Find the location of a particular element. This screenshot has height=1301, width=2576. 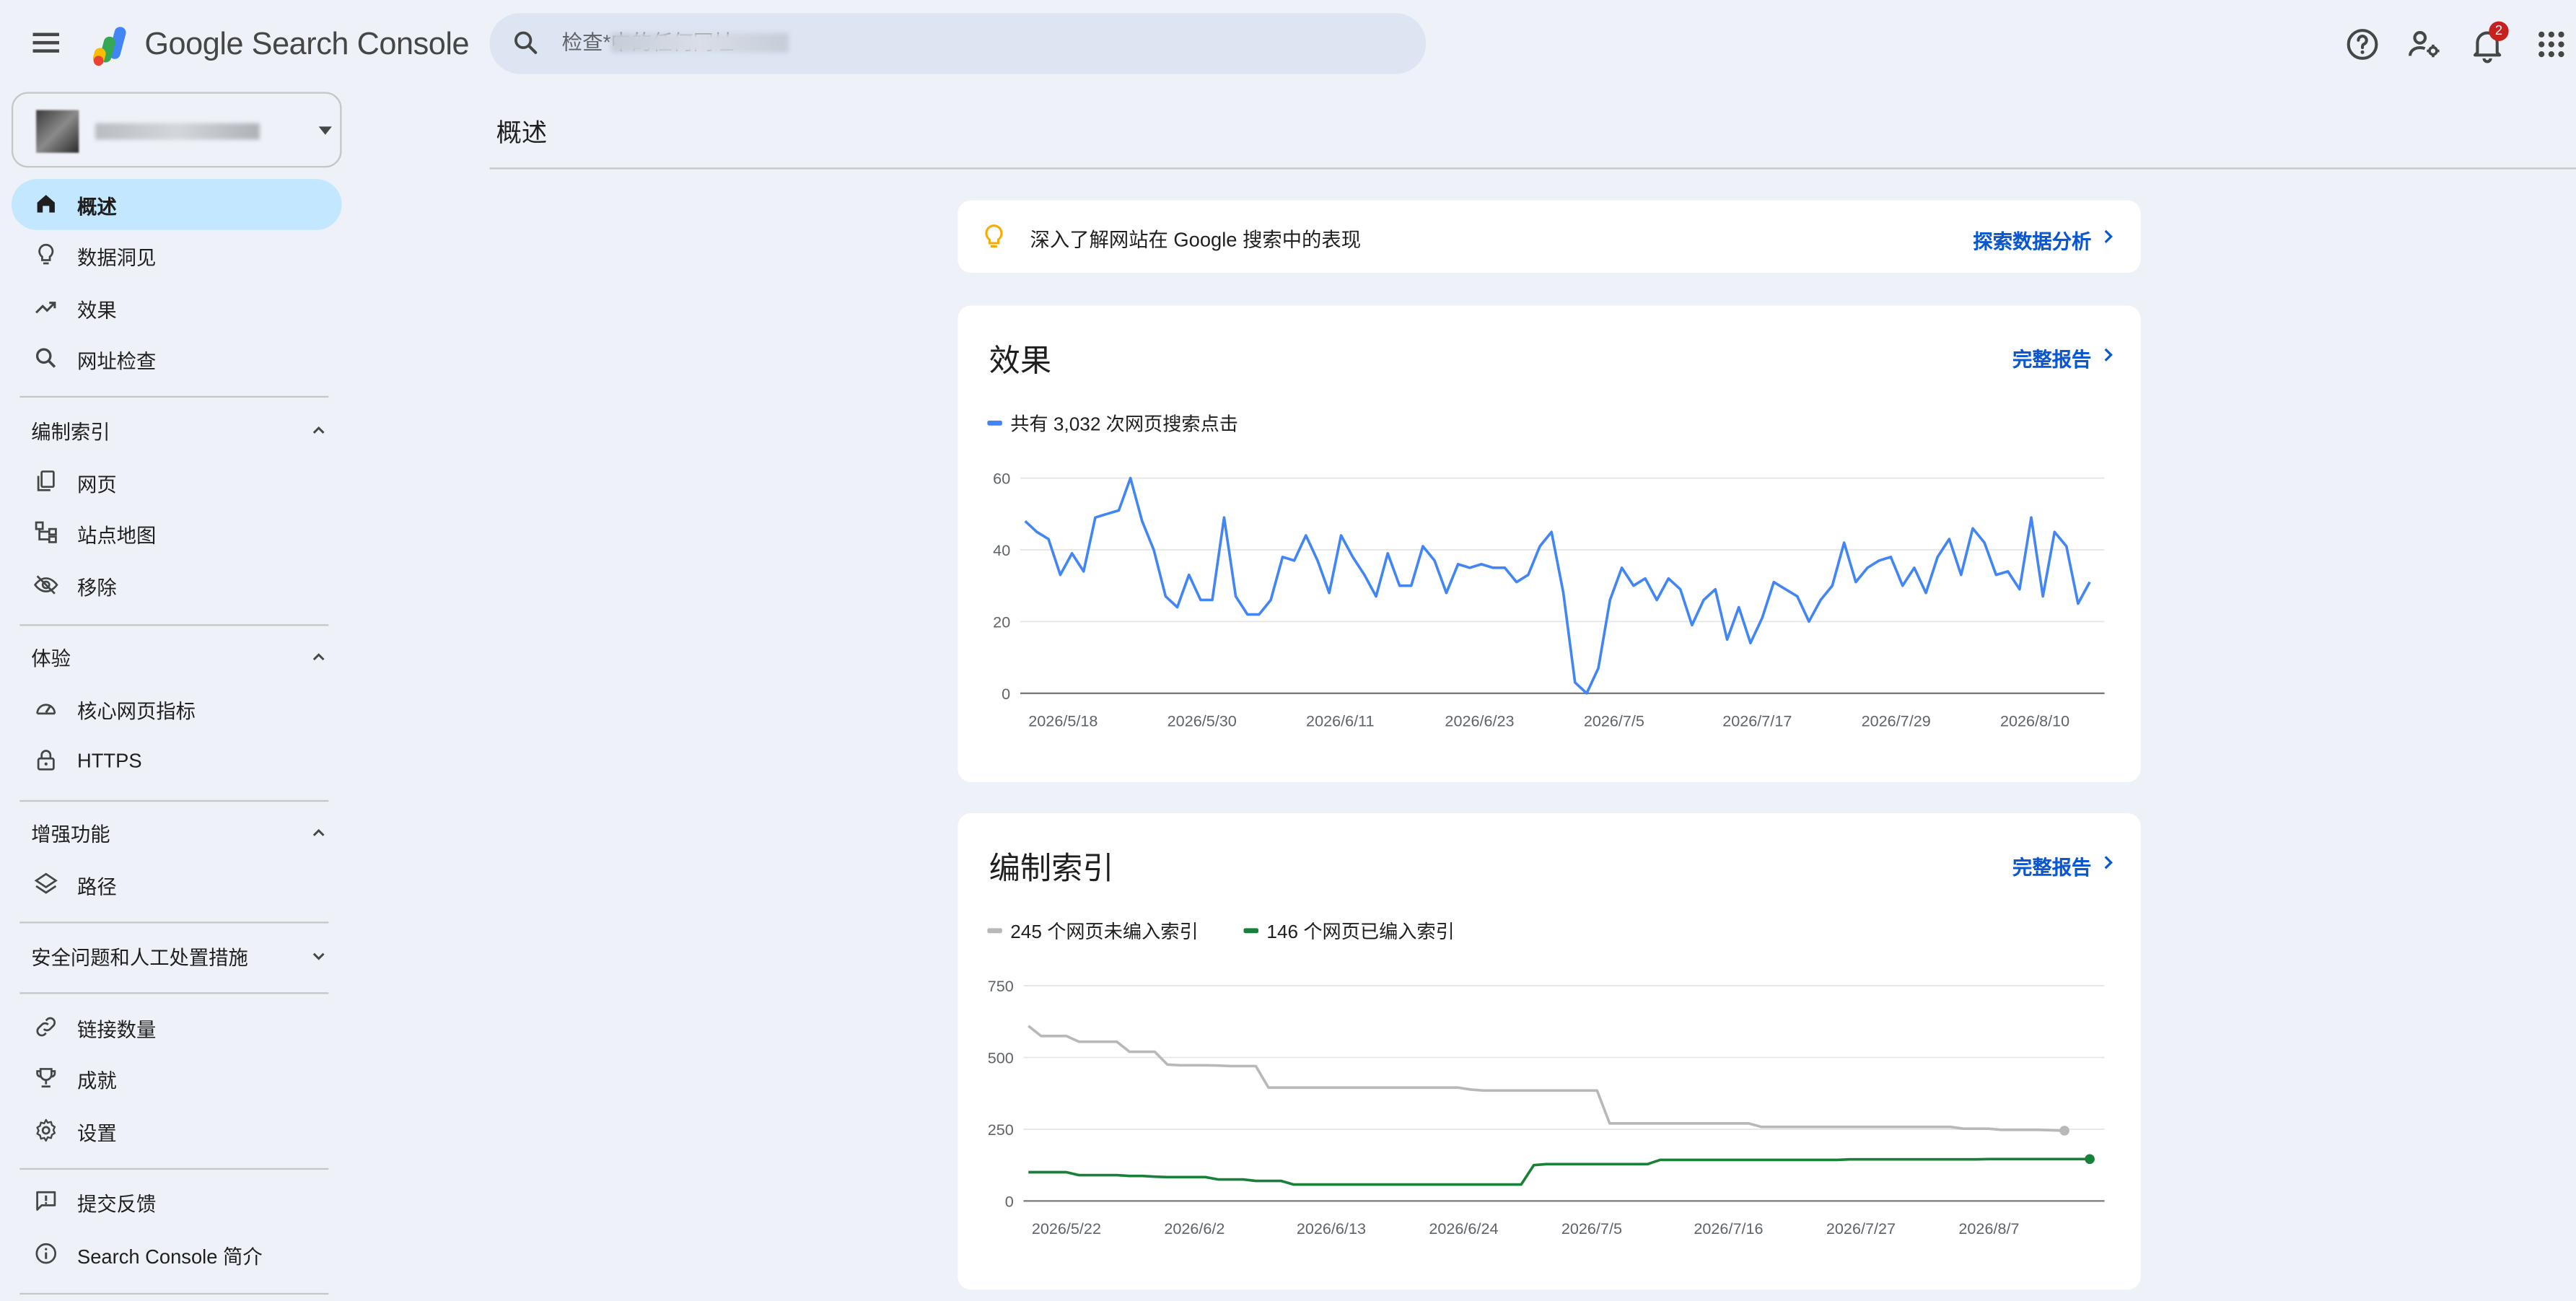

y-tick-label: 250 is located at coordinates (1001, 1130).